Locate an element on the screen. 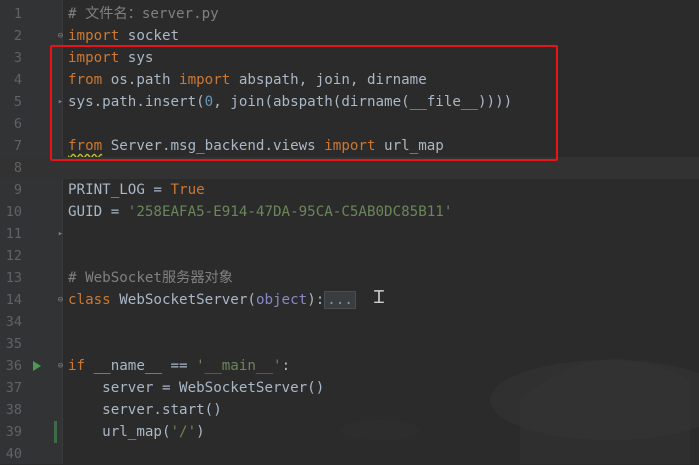 The width and height of the screenshot is (699, 465). code-token: __name__ == is located at coordinates (141, 366).